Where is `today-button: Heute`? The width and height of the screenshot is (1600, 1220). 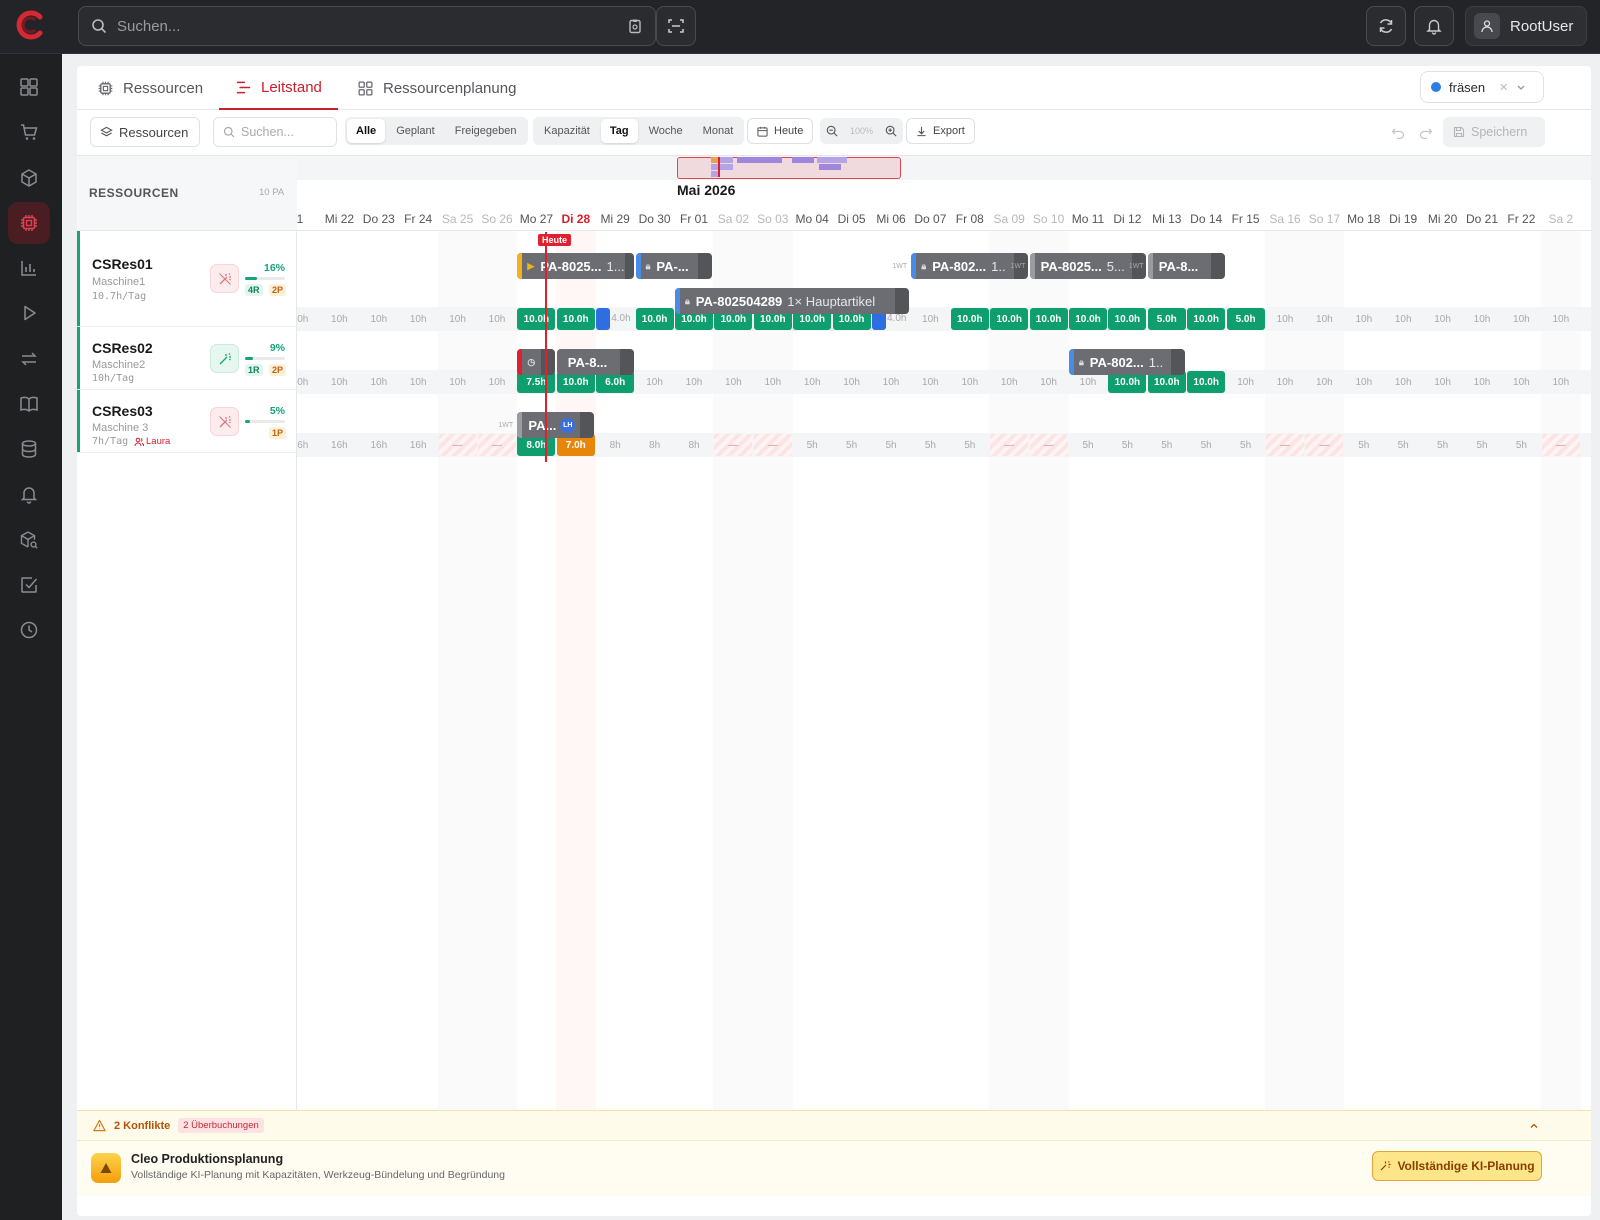
today-button: Heute is located at coordinates (780, 131).